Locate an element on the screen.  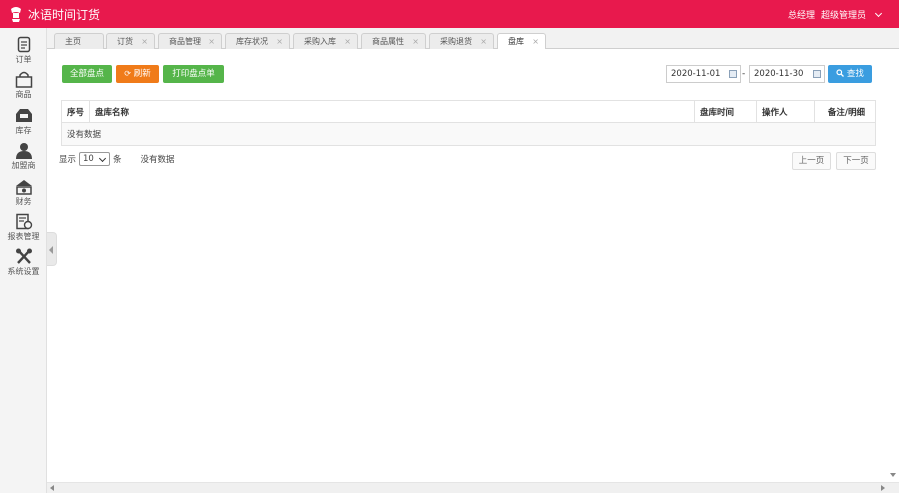
stocktake-table: 序号 盘库名称 盘库时间 操作人 备注/明细 没有数据 is located at coordinates (468, 123).